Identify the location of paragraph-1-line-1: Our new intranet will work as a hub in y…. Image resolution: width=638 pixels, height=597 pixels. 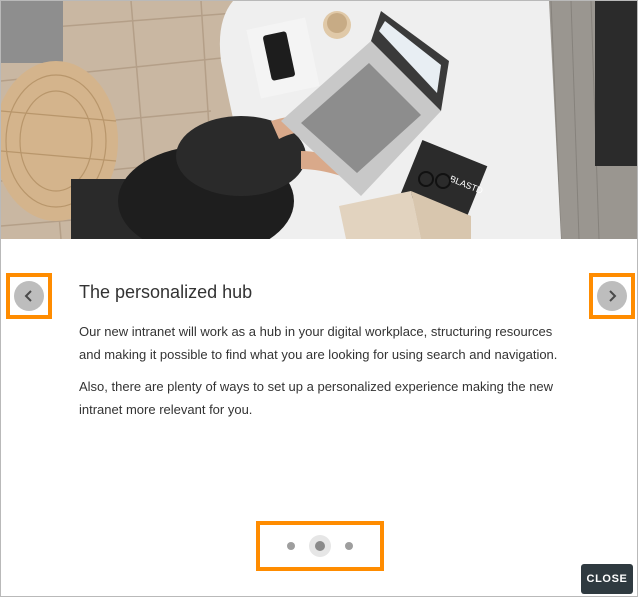
(316, 331).